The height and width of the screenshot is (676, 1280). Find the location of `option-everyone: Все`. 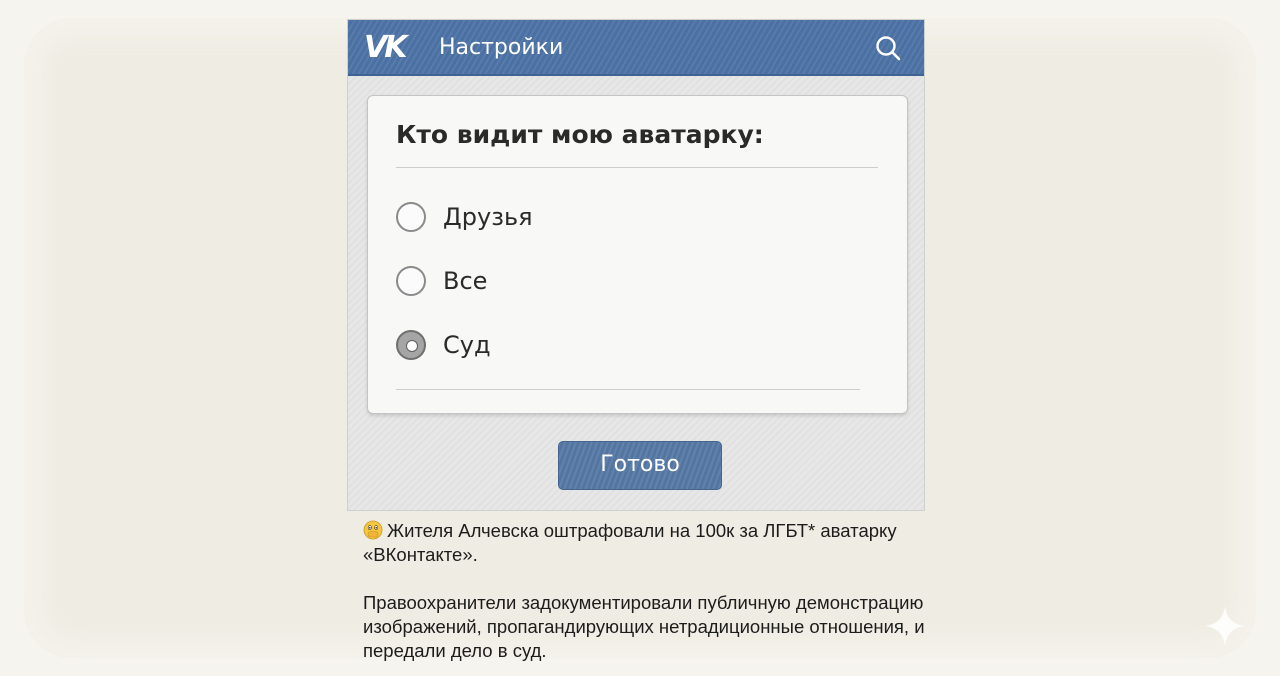

option-everyone: Все is located at coordinates (546, 282).